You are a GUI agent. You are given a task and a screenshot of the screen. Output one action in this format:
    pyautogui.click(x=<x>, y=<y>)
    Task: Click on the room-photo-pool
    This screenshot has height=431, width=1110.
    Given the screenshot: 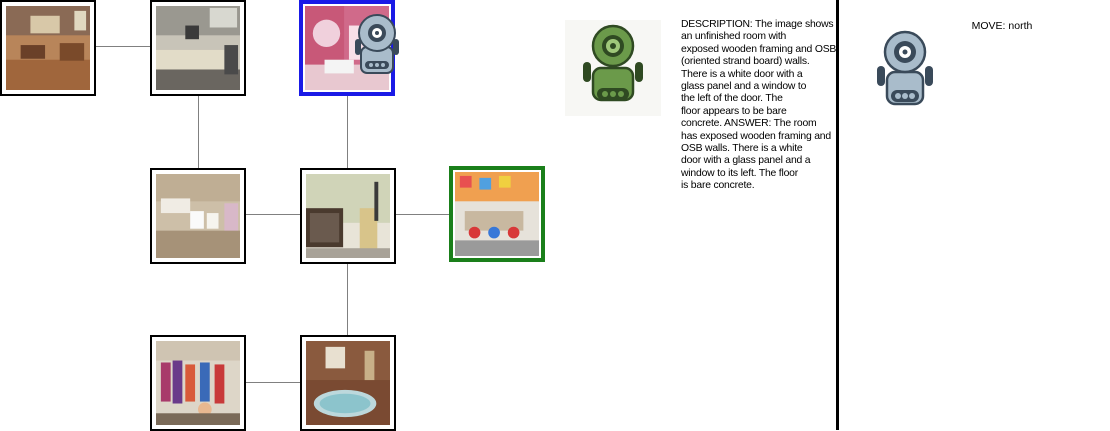 What is the action you would take?
    pyautogui.click(x=348, y=383)
    